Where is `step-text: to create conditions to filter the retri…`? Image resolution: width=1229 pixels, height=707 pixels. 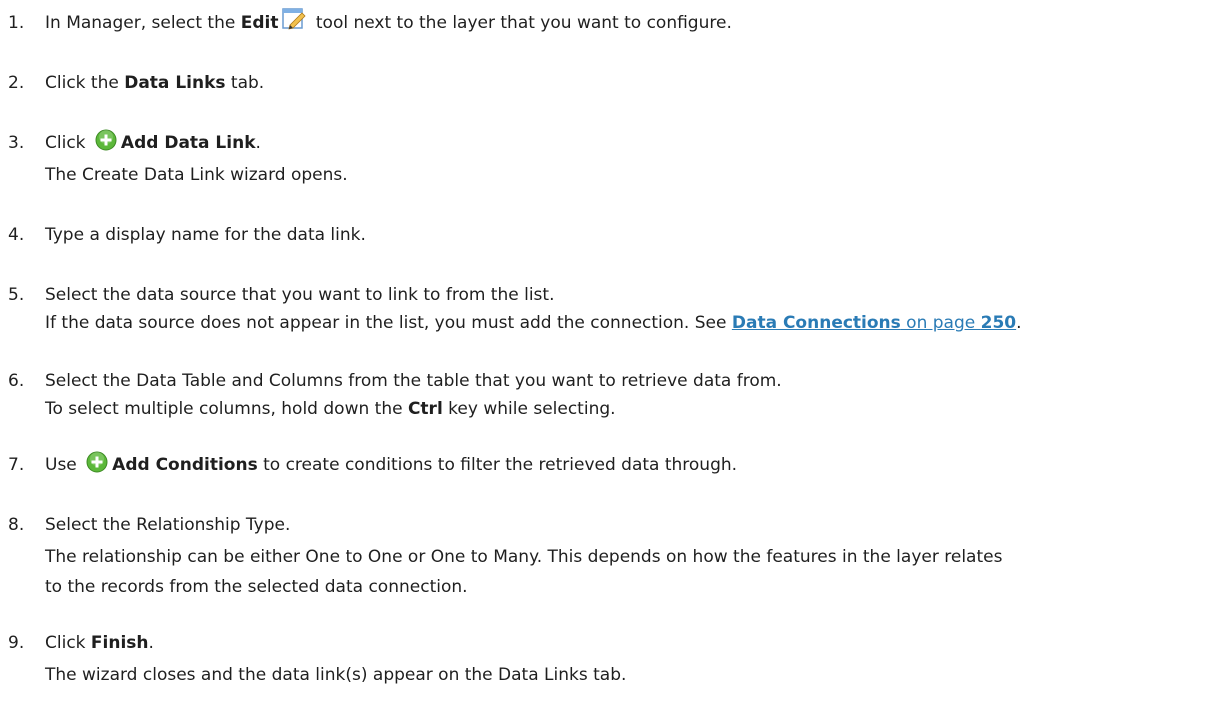
step-text: to create conditions to filter the retri… is located at coordinates (497, 465).